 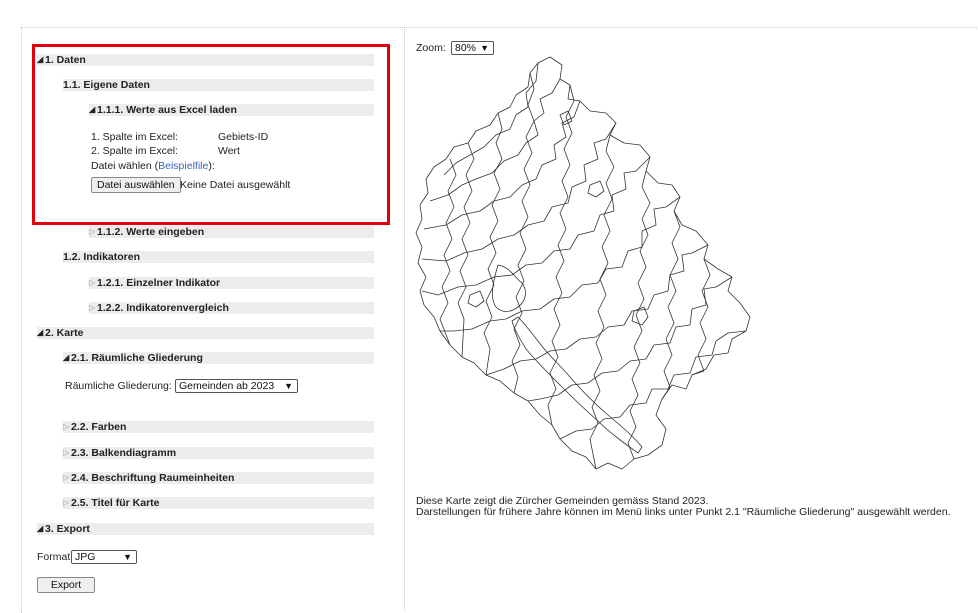 What do you see at coordinates (466, 48) in the screenshot?
I see `zoom-selected: 80%` at bounding box center [466, 48].